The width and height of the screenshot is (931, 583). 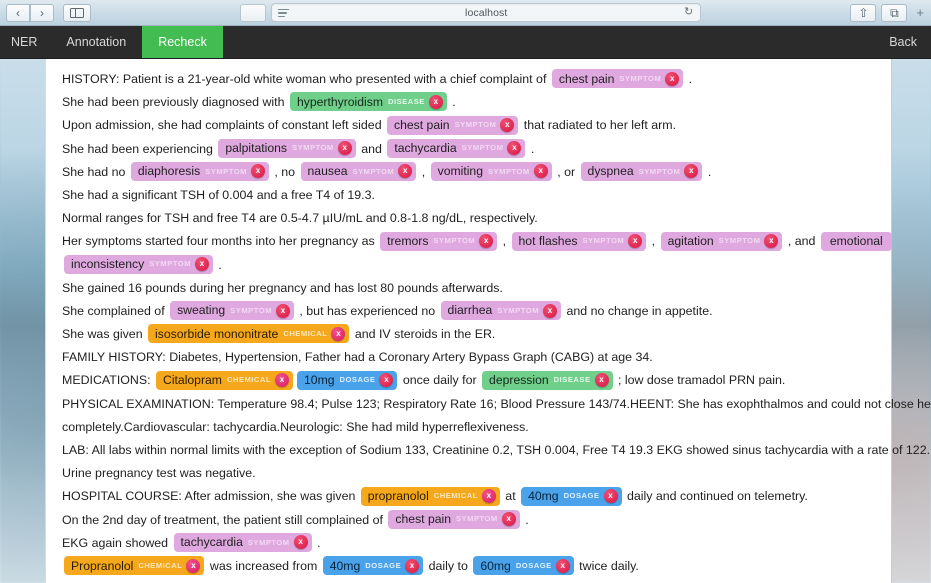 I want to click on nav-back-button: Back, so click(x=902, y=42).